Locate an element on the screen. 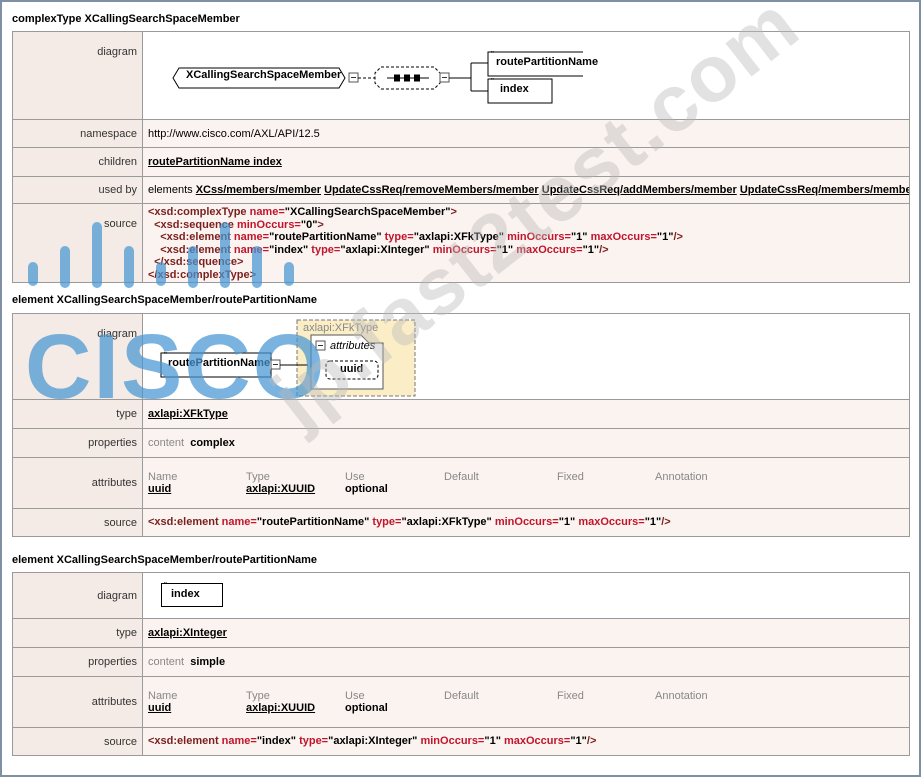 The width and height of the screenshot is (921, 777). type-link: axlapi:XInteger is located at coordinates (187, 633).